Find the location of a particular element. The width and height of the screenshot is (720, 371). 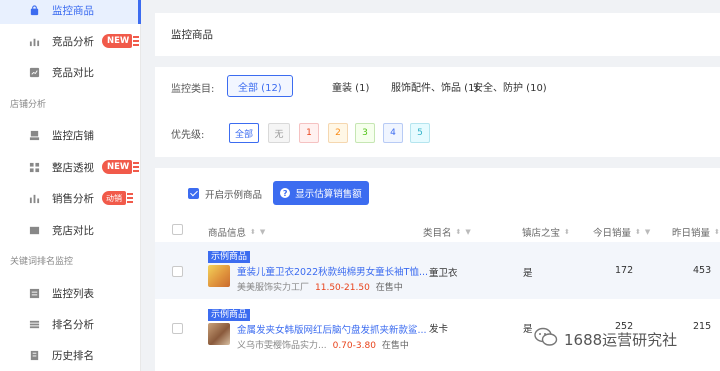

today-sales-cell: 172 is located at coordinates (624, 270).